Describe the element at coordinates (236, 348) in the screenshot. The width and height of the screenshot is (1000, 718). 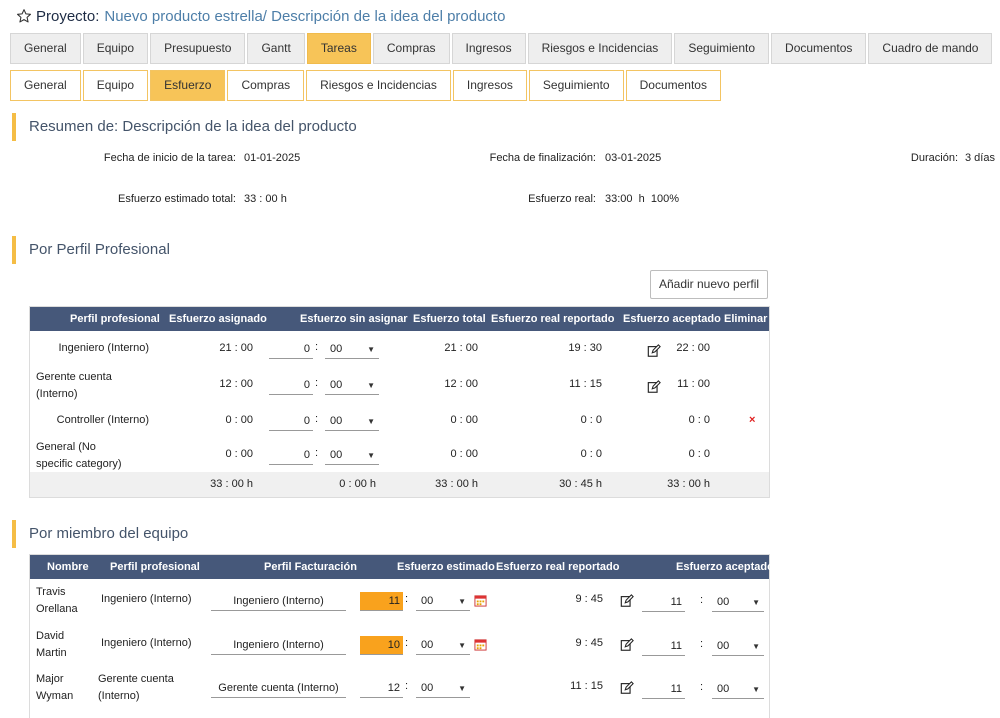
I see `assigned-effort: 21 : 00` at that location.